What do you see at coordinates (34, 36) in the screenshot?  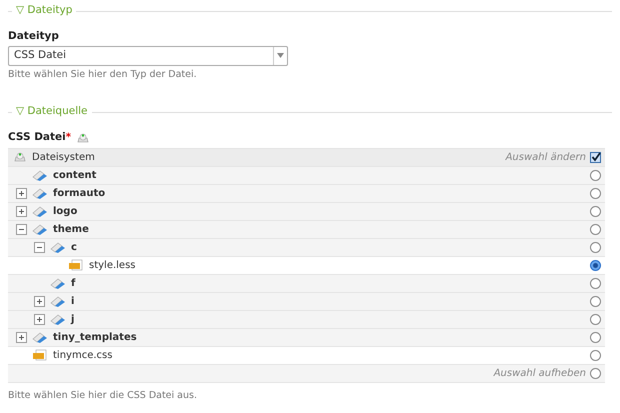 I see `field-label: Dateityp` at bounding box center [34, 36].